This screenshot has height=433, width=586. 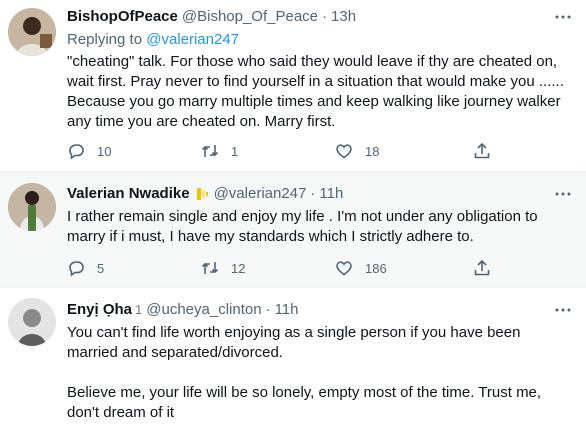 I want to click on author-name: Enyị Ọha, so click(x=99, y=310).